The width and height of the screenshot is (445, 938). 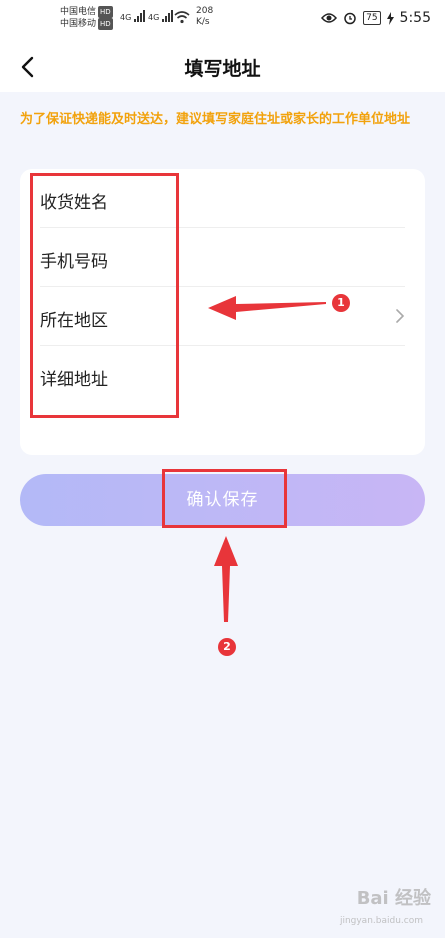 What do you see at coordinates (267, 459) in the screenshot?
I see `annotation-arrows` at bounding box center [267, 459].